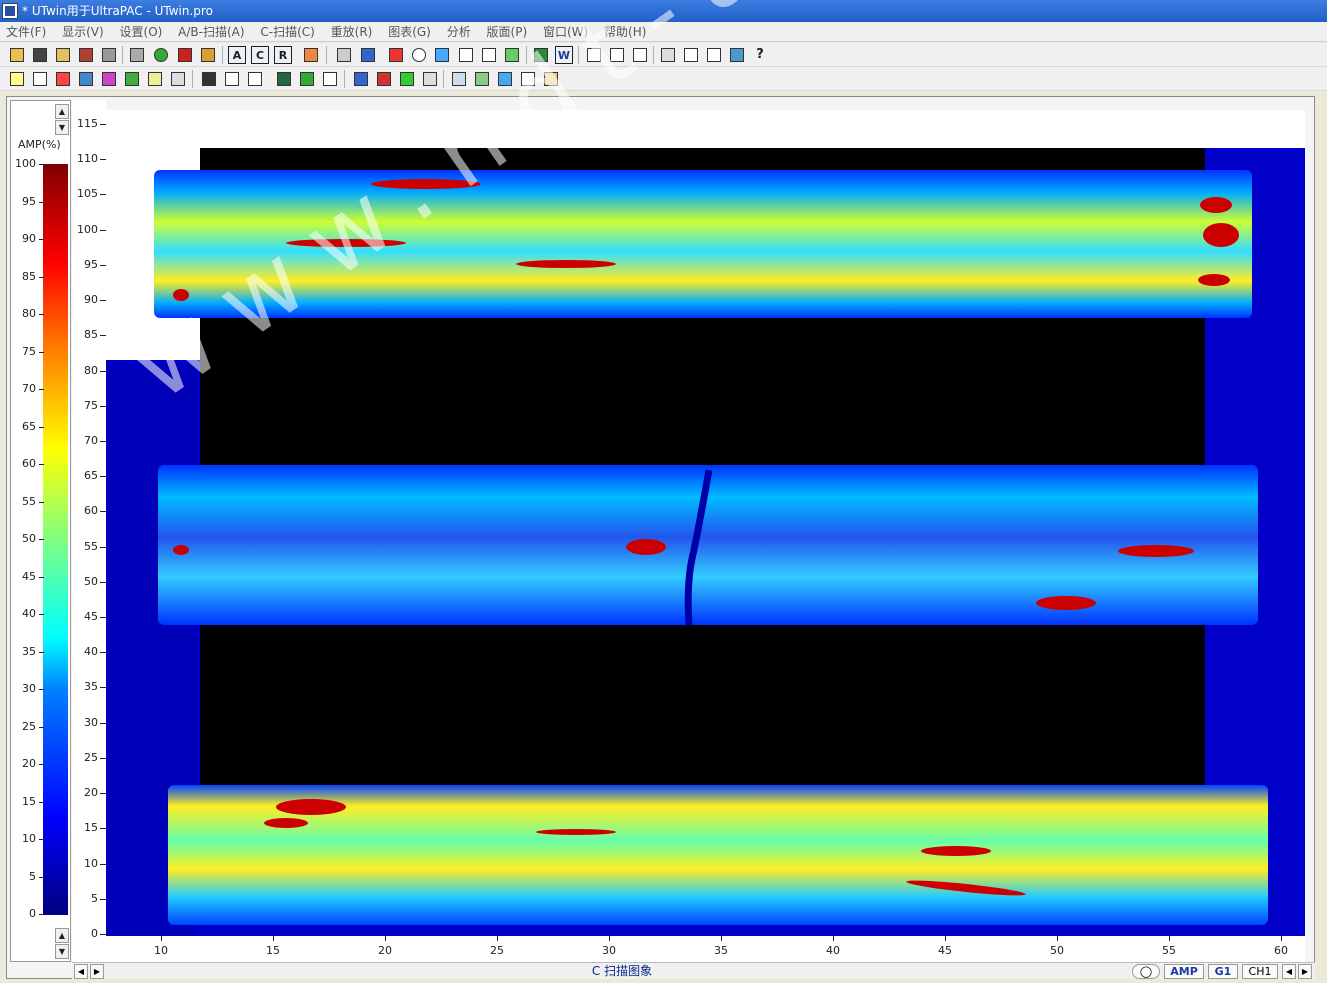 The height and width of the screenshot is (983, 1327). What do you see at coordinates (307, 79) in the screenshot?
I see `peaks-icon` at bounding box center [307, 79].